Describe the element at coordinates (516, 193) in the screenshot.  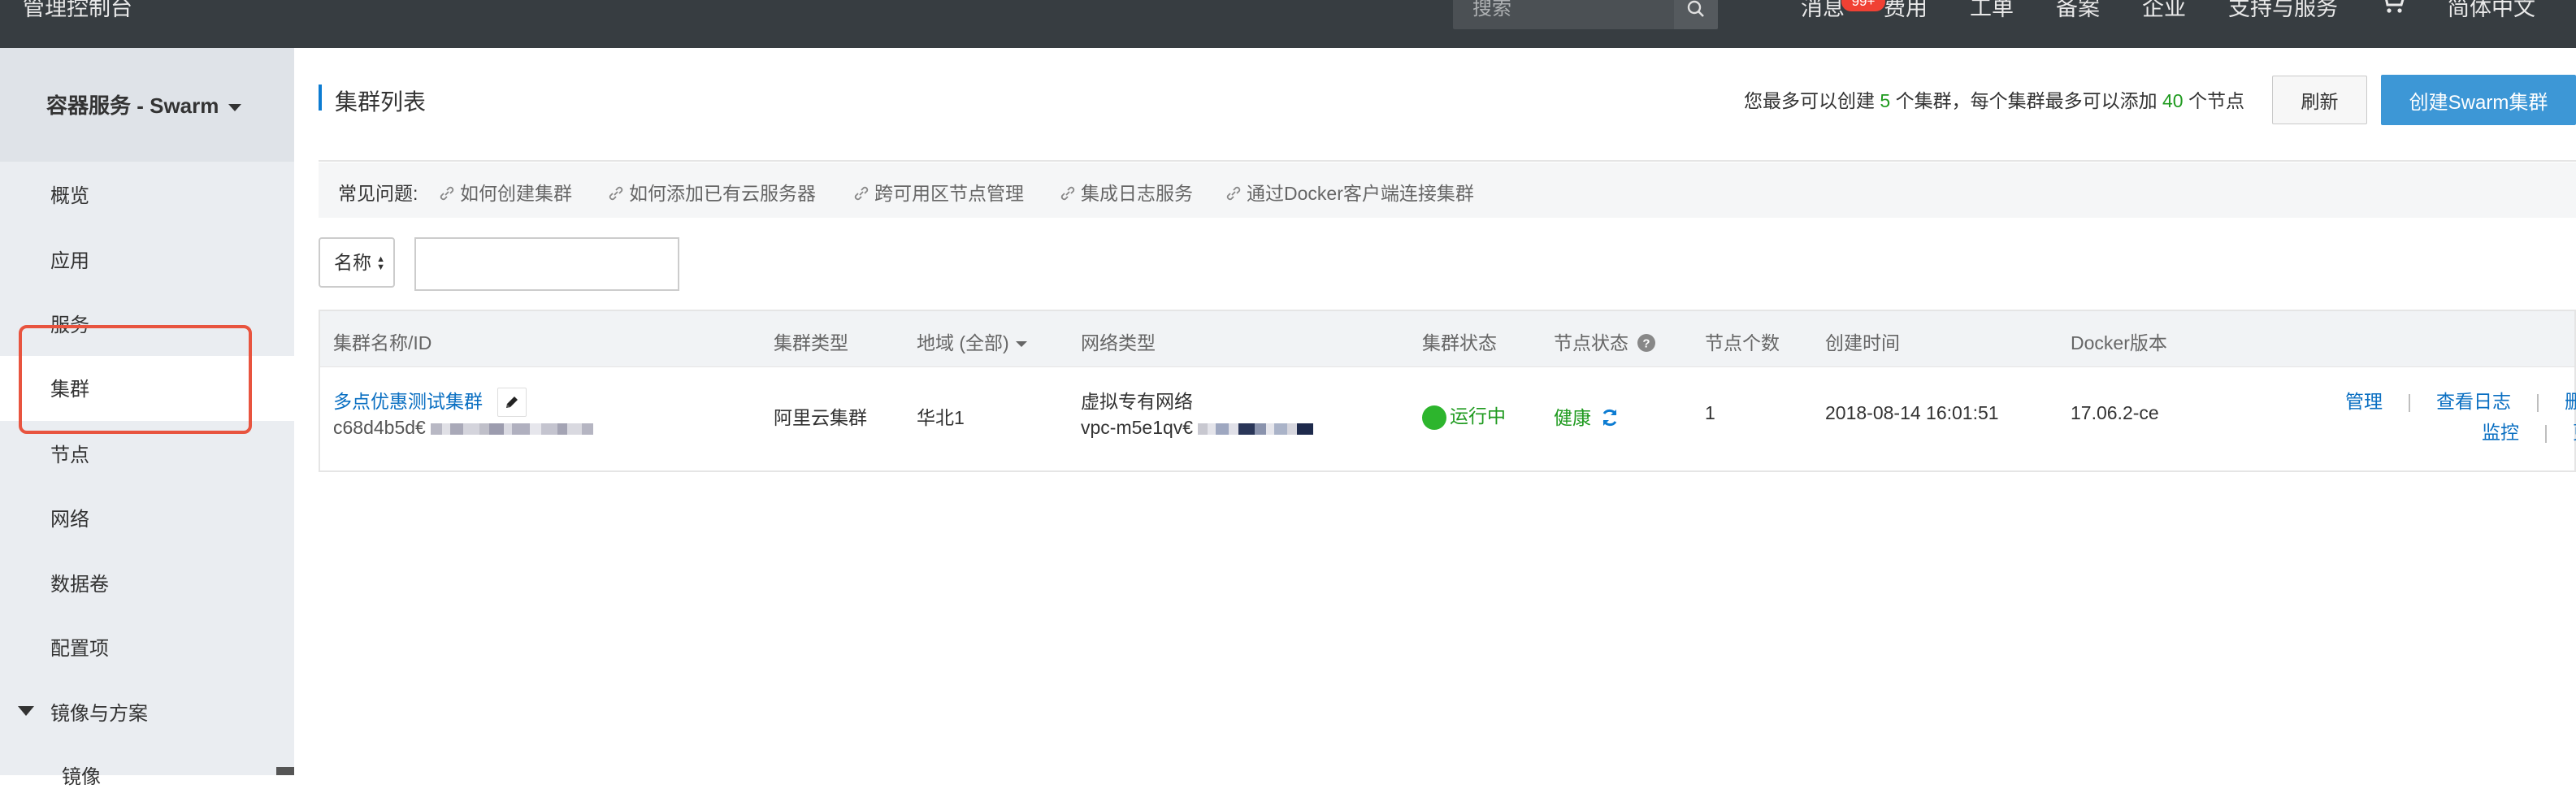
I see `faq-link-label: 如何创建集群` at that location.